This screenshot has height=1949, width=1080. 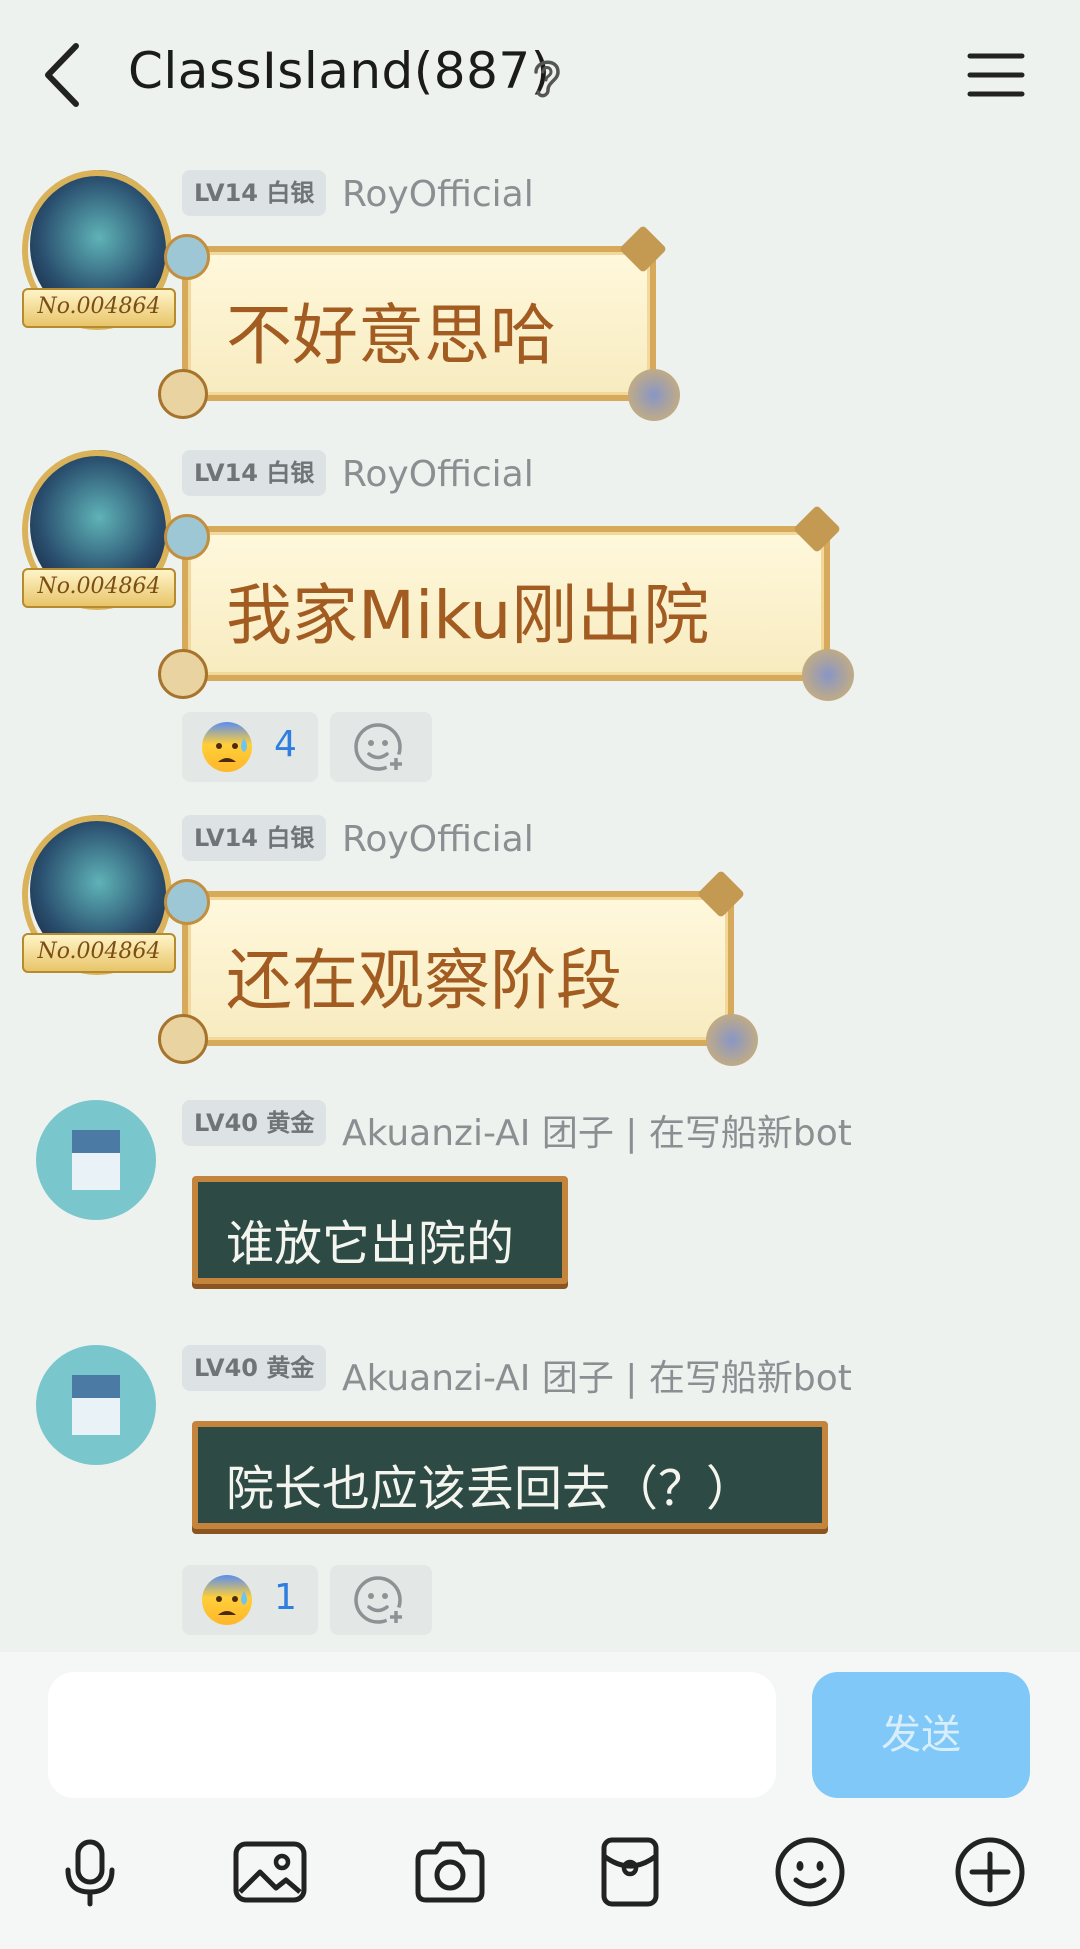 I want to click on microphone-icon, so click(x=90, y=1872).